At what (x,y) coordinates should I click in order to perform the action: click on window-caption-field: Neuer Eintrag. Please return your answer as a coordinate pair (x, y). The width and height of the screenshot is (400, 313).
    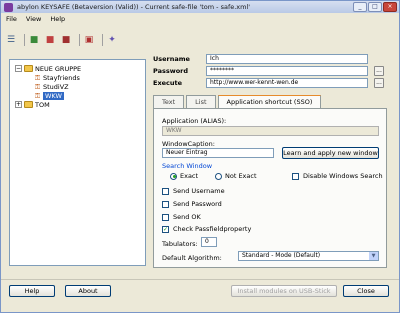
    Looking at the image, I should click on (218, 153).